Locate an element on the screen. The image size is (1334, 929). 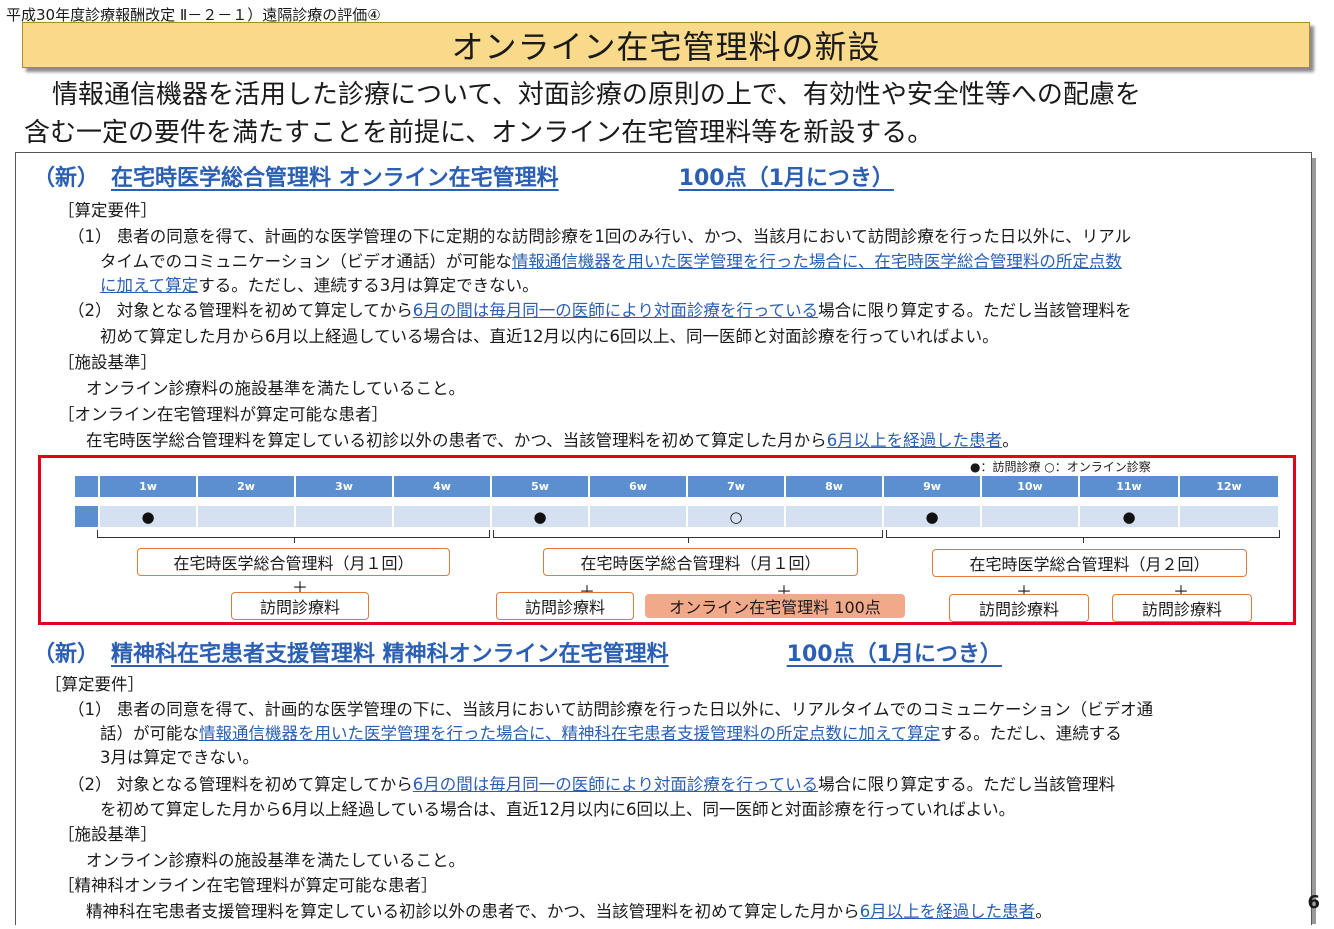
section2-points: 100点（1月につき） is located at coordinates (894, 654).